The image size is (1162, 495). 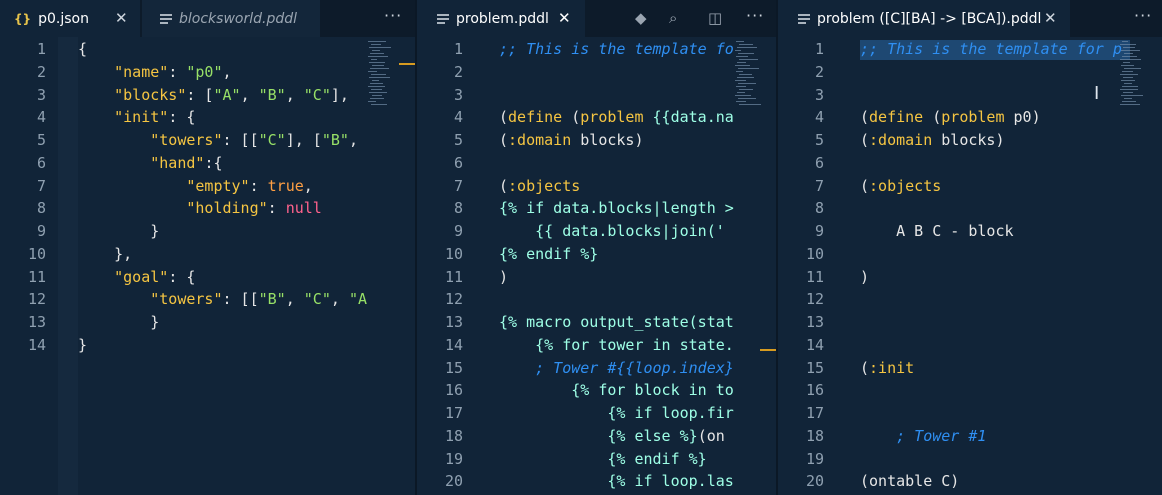 I want to click on code-token: A B C - block, so click(x=937, y=231).